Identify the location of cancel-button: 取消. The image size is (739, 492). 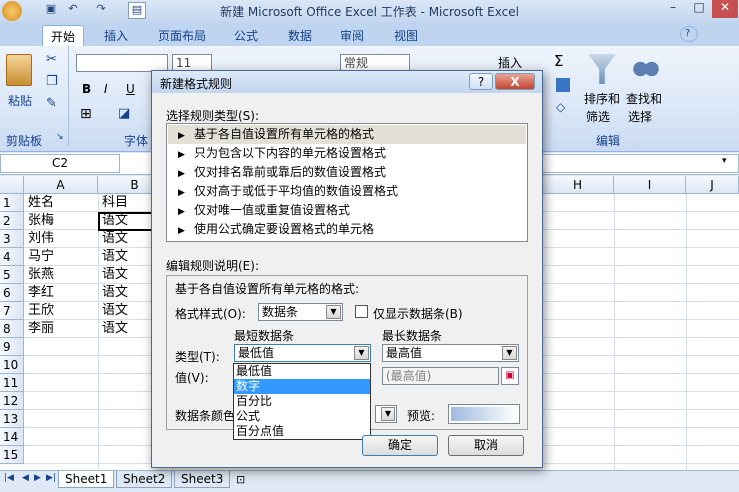
(486, 445).